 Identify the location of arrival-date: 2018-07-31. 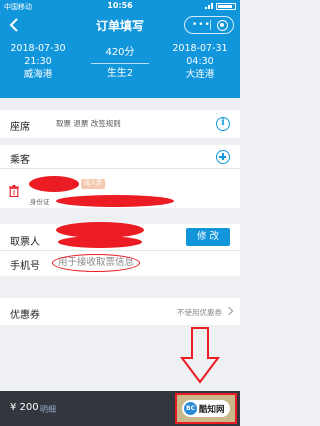
(200, 48).